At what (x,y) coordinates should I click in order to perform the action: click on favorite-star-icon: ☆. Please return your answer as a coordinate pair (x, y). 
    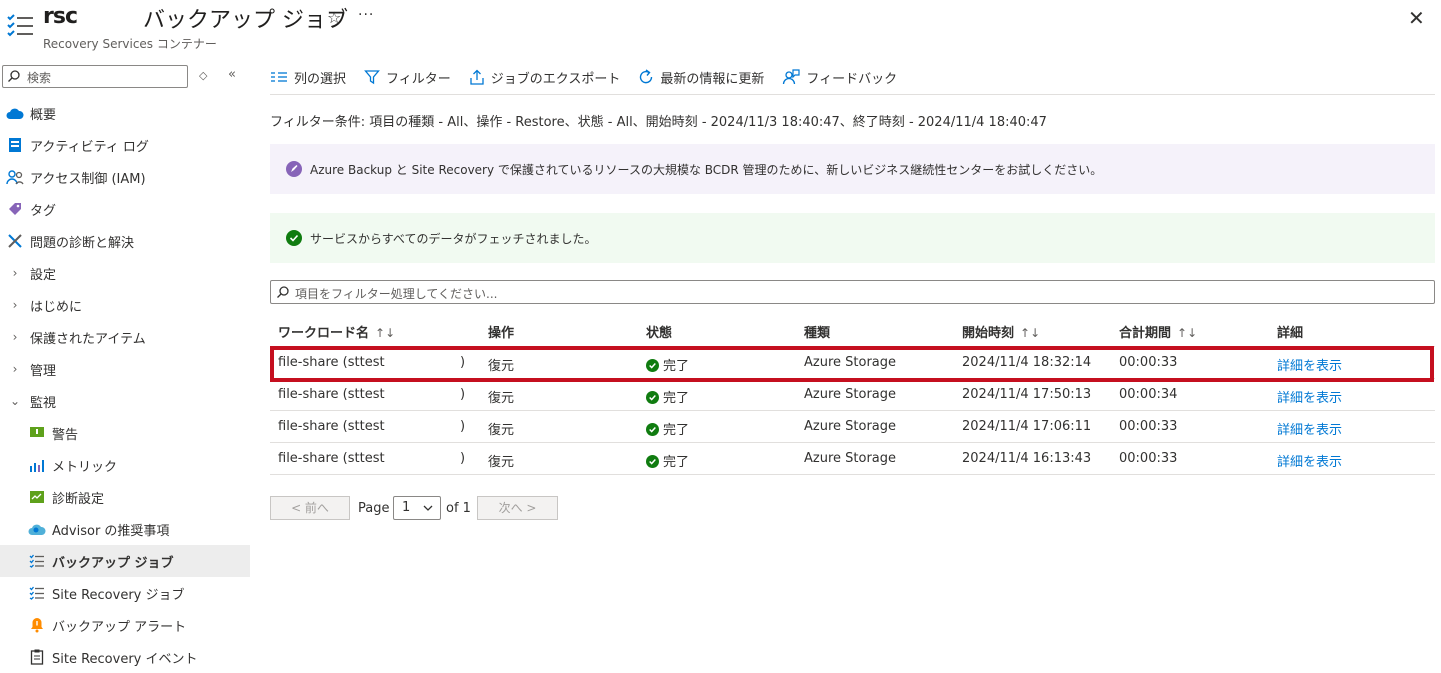
    Looking at the image, I should click on (334, 17).